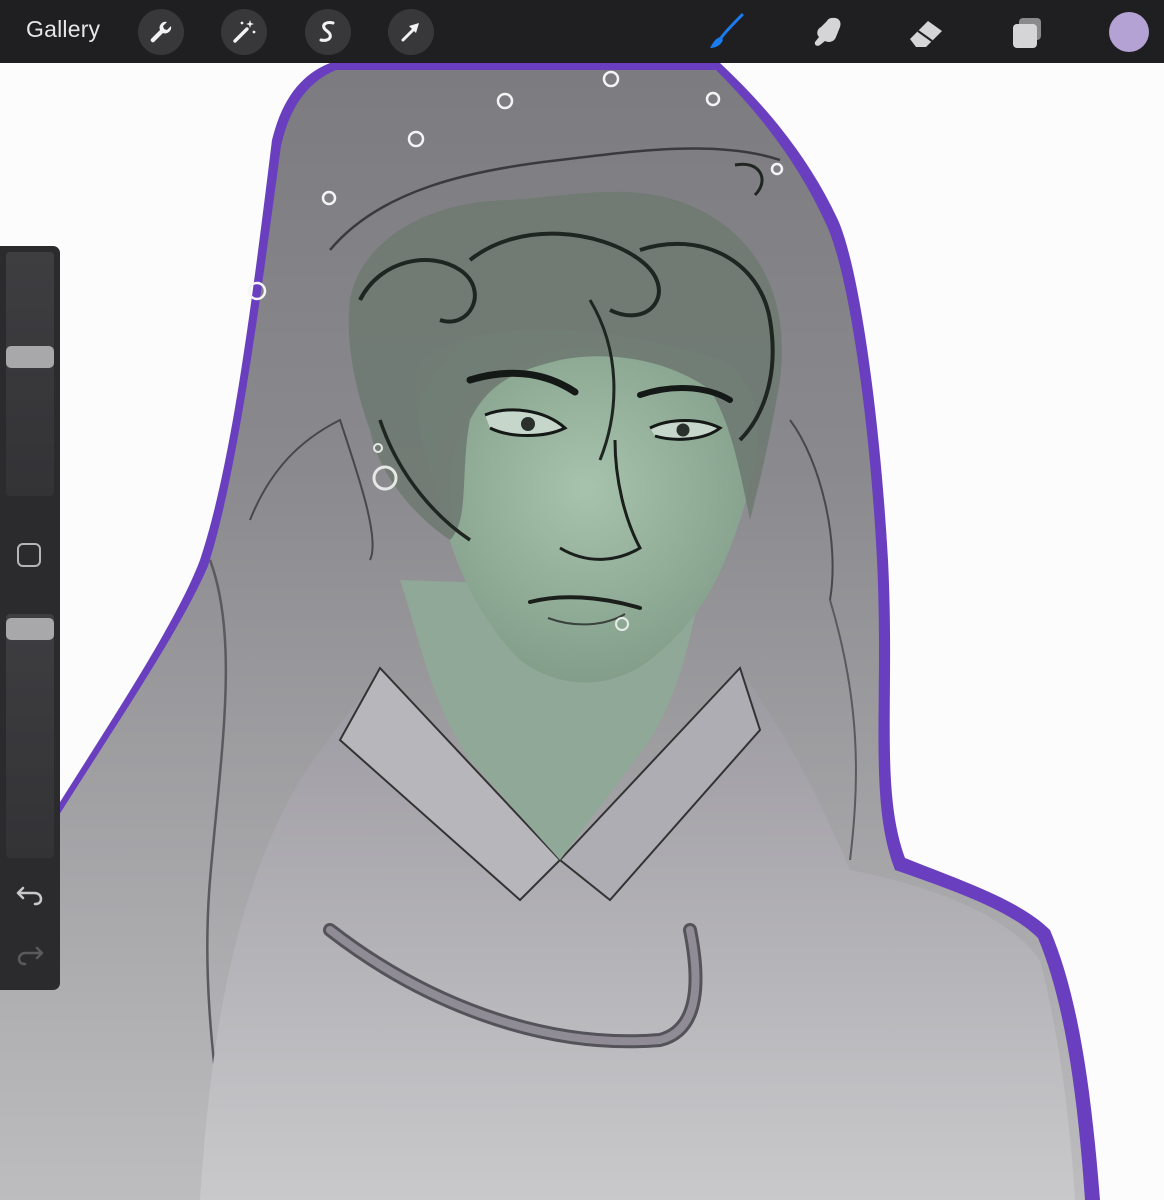  I want to click on right-iris, so click(683, 430).